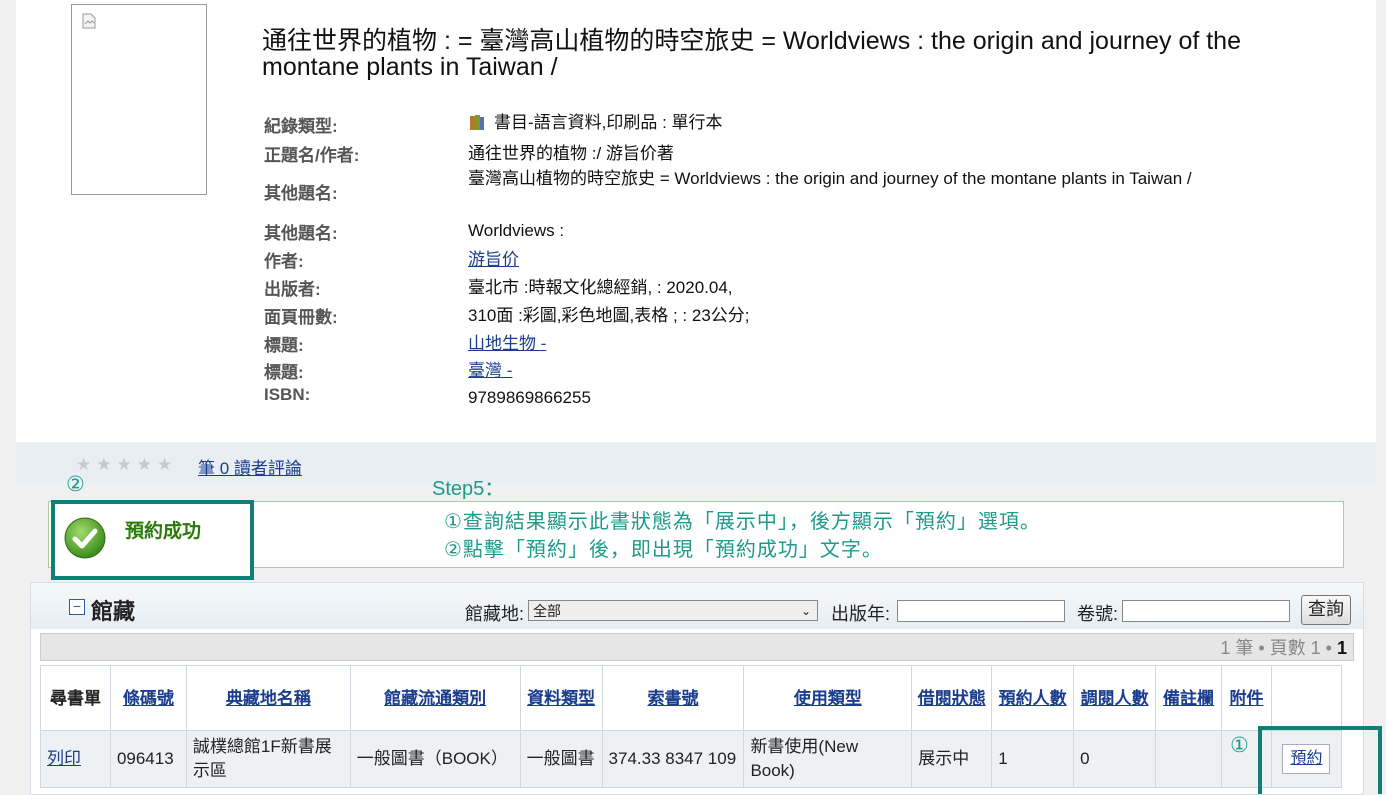 The width and height of the screenshot is (1386, 795). I want to click on field-label: 出版者:, so click(292, 289).